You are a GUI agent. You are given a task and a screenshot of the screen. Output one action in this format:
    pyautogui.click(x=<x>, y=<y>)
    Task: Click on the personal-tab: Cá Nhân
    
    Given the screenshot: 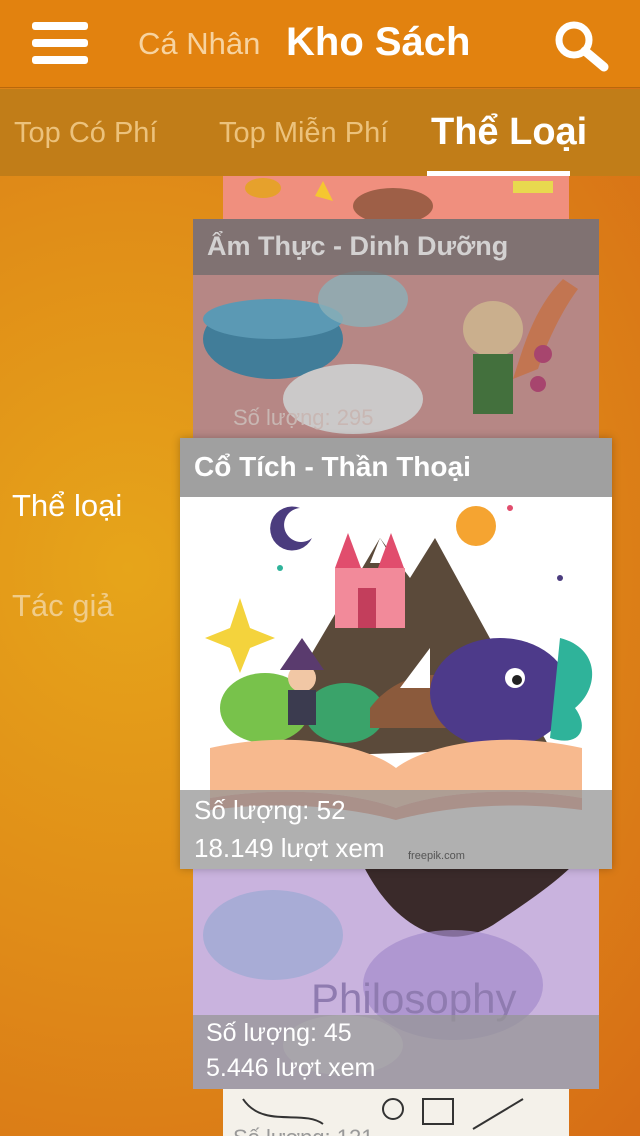 What is the action you would take?
    pyautogui.click(x=199, y=44)
    